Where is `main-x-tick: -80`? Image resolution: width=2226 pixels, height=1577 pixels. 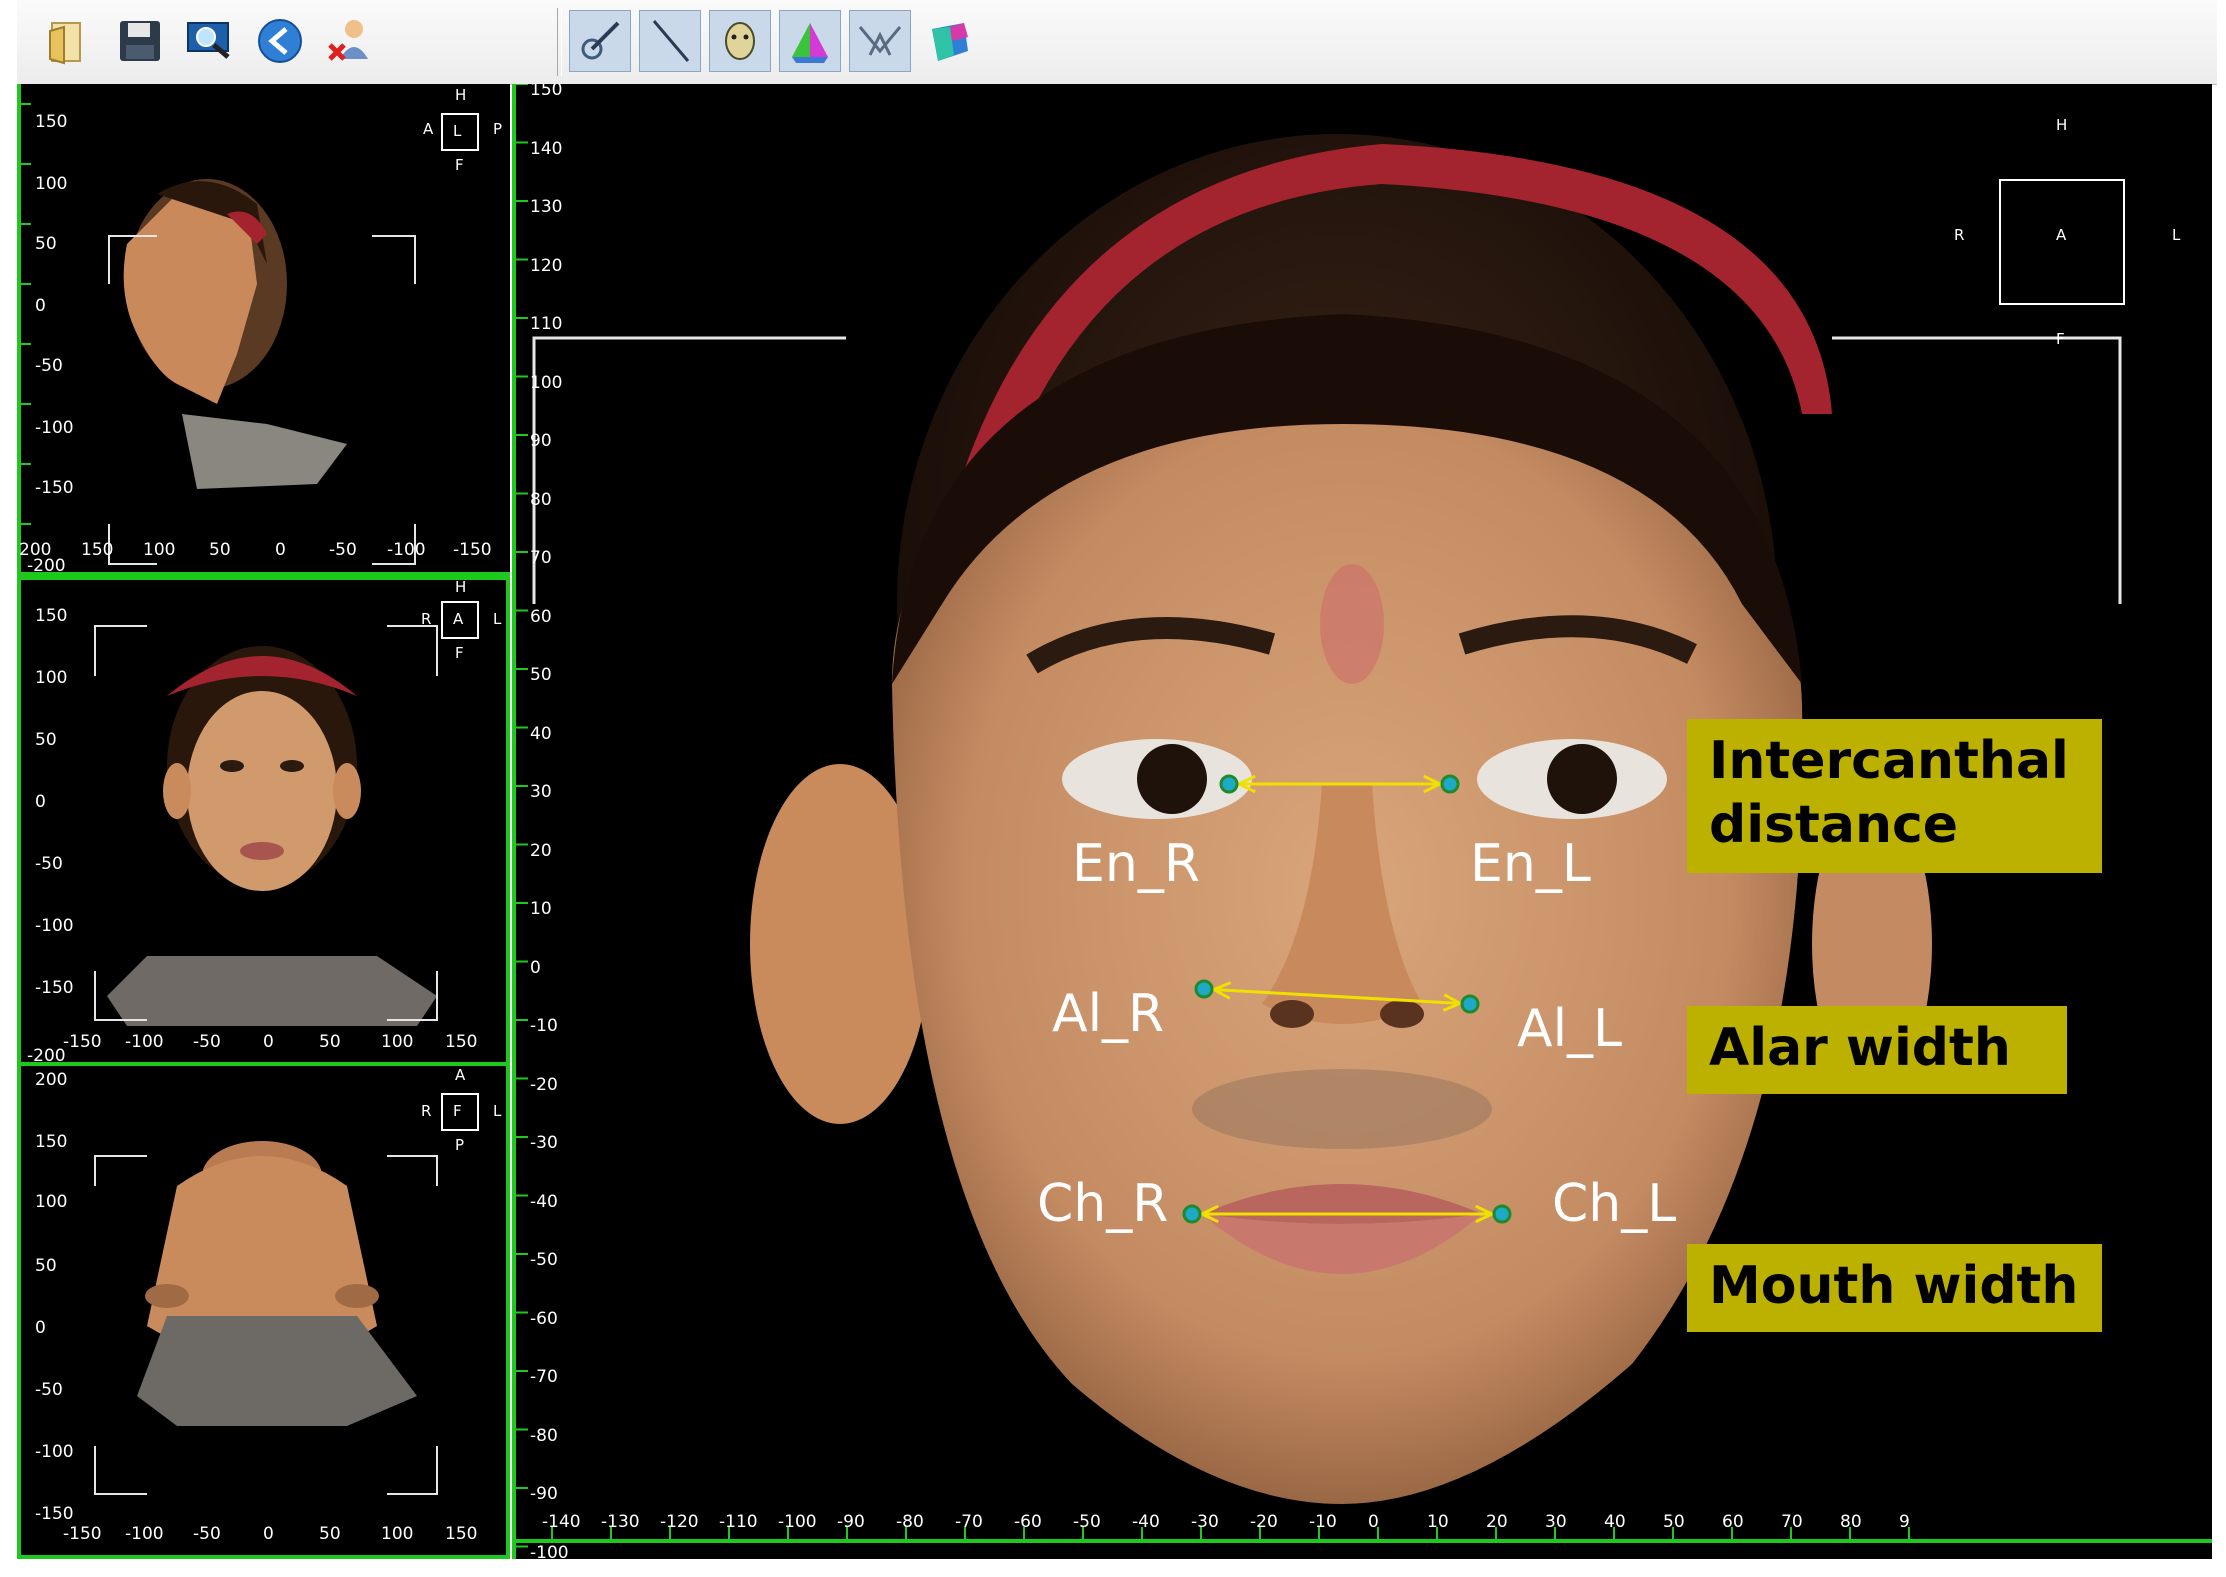
main-x-tick: -80 is located at coordinates (910, 1522).